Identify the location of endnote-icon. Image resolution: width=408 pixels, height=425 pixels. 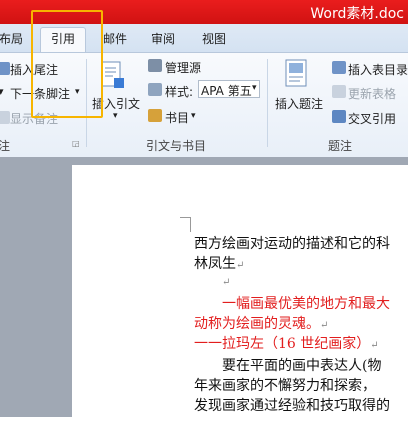
(5, 68).